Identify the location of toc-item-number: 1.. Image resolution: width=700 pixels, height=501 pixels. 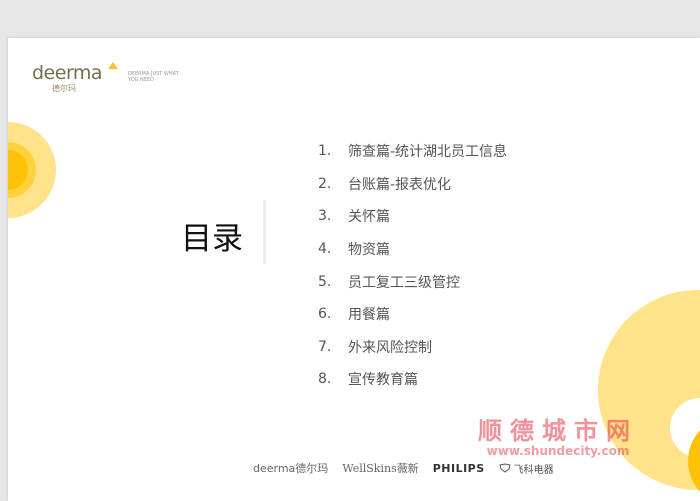
(325, 151).